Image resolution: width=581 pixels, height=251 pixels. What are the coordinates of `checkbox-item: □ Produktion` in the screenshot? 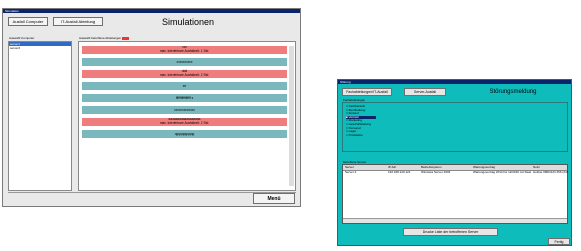 It's located at (361, 135).